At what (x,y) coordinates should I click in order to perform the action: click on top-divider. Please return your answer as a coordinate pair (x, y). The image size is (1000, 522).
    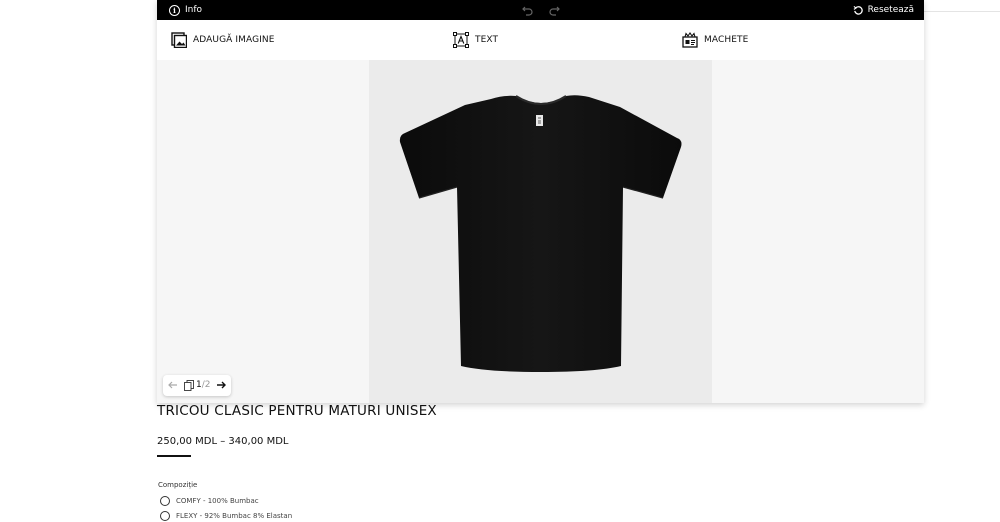
    Looking at the image, I should click on (962, 11).